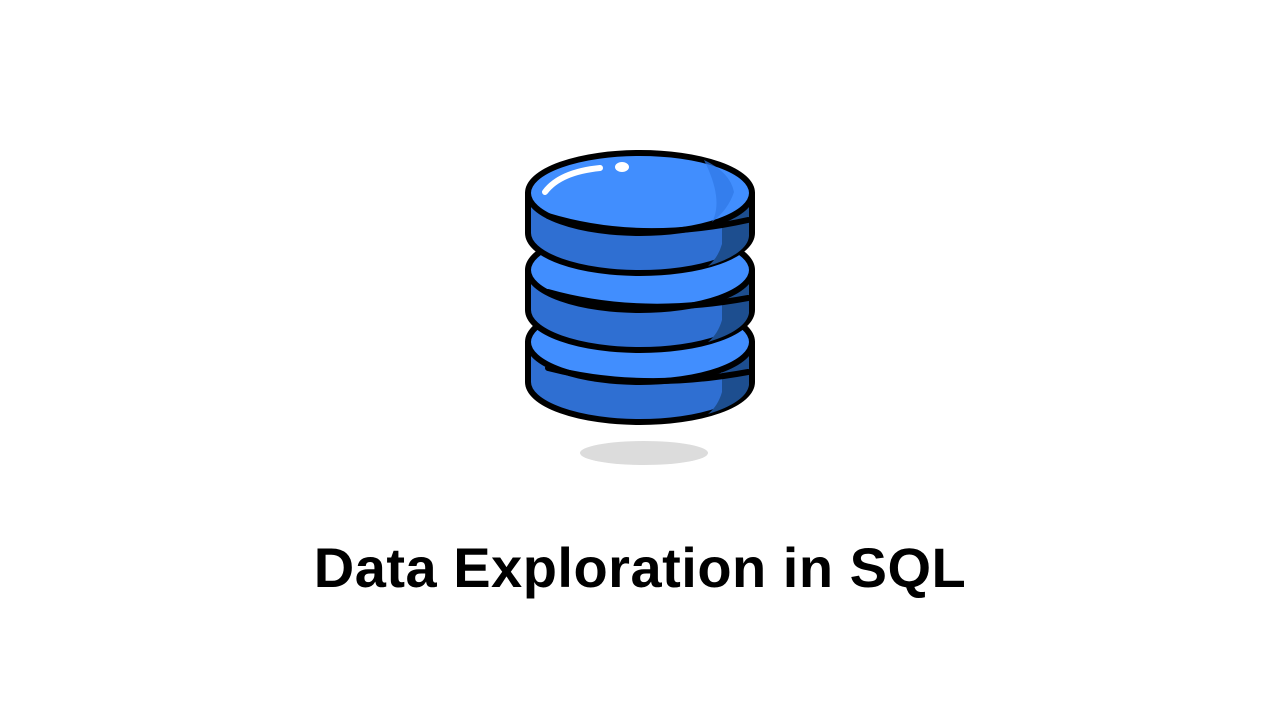  I want to click on icon-shadow, so click(644, 453).